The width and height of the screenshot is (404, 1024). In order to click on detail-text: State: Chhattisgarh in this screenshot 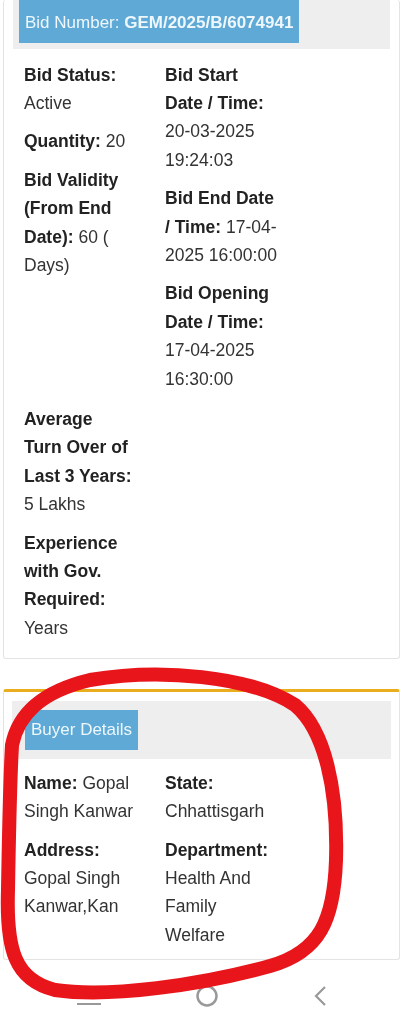, I will do `click(215, 797)`.